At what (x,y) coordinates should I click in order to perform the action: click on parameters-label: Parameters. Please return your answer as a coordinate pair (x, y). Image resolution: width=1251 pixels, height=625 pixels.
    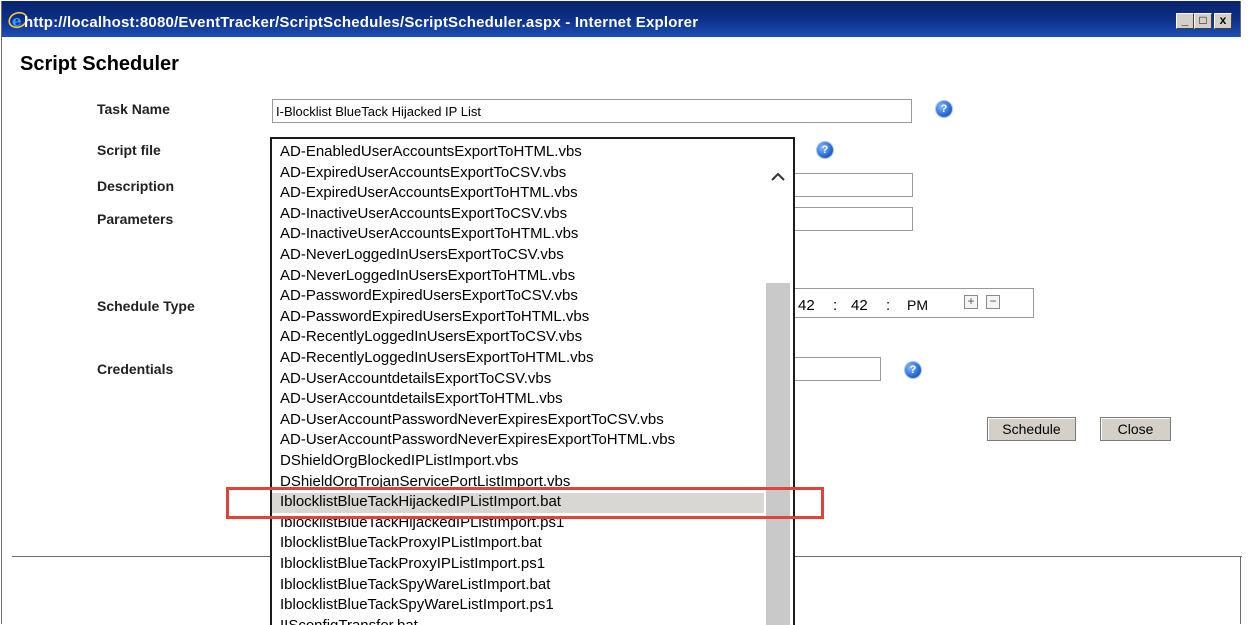
    Looking at the image, I should click on (135, 219).